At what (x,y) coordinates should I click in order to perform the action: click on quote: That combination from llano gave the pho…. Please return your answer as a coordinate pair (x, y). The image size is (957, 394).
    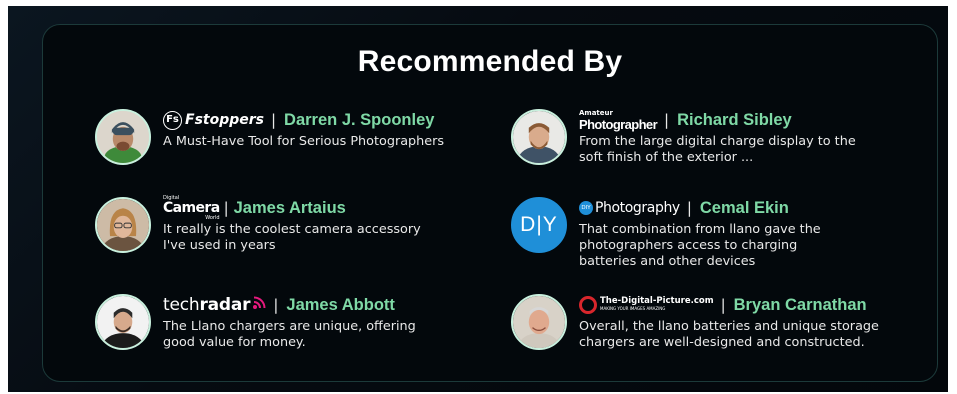
    Looking at the image, I should click on (700, 245).